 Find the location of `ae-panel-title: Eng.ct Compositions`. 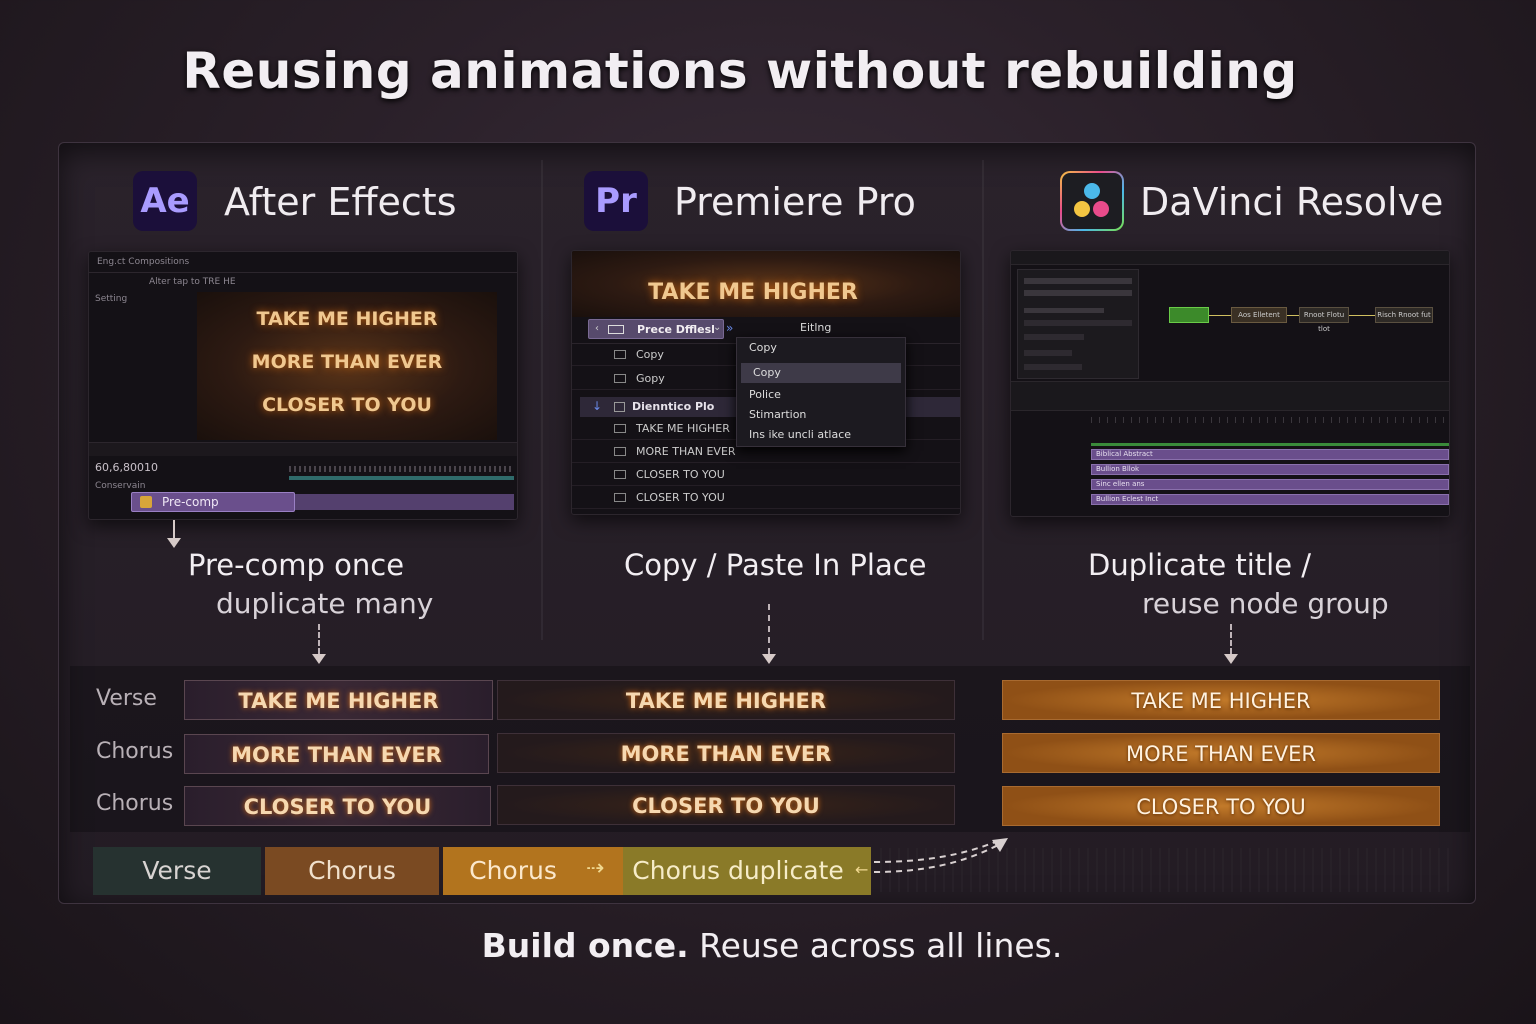

ae-panel-title: Eng.ct Compositions is located at coordinates (143, 262).